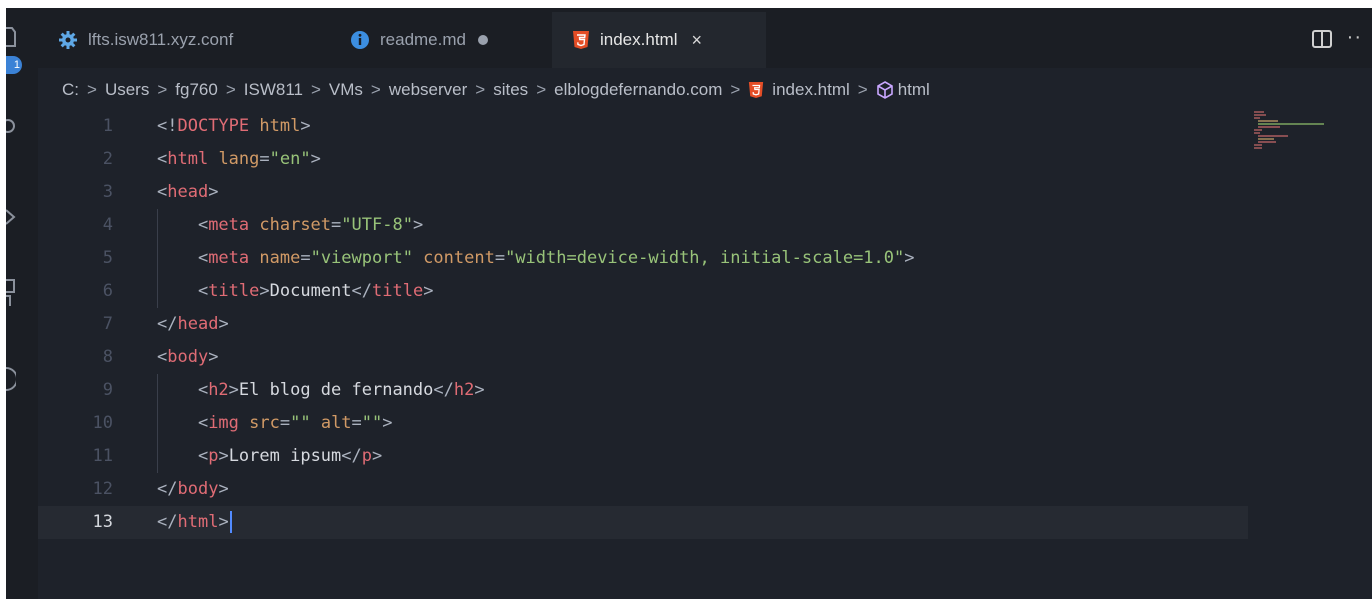 The height and width of the screenshot is (599, 1372). Describe the element at coordinates (198, 489) in the screenshot. I see `code-token: body` at that location.